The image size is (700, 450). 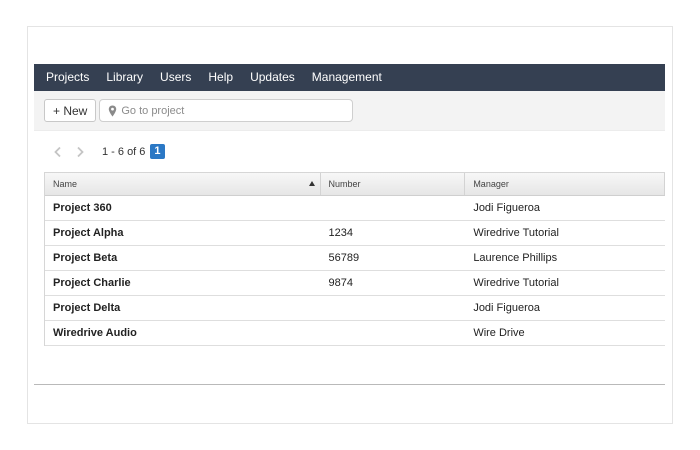 I want to click on table-row: Project Charlie 9874 Wiredrive Tutorial, so click(x=355, y=283).